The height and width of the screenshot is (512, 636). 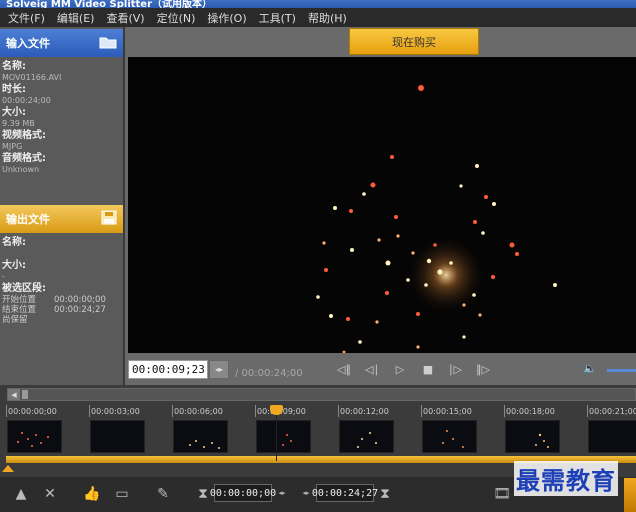 What do you see at coordinates (24, 158) in the screenshot?
I see `audio-format-label: 音频格式:` at bounding box center [24, 158].